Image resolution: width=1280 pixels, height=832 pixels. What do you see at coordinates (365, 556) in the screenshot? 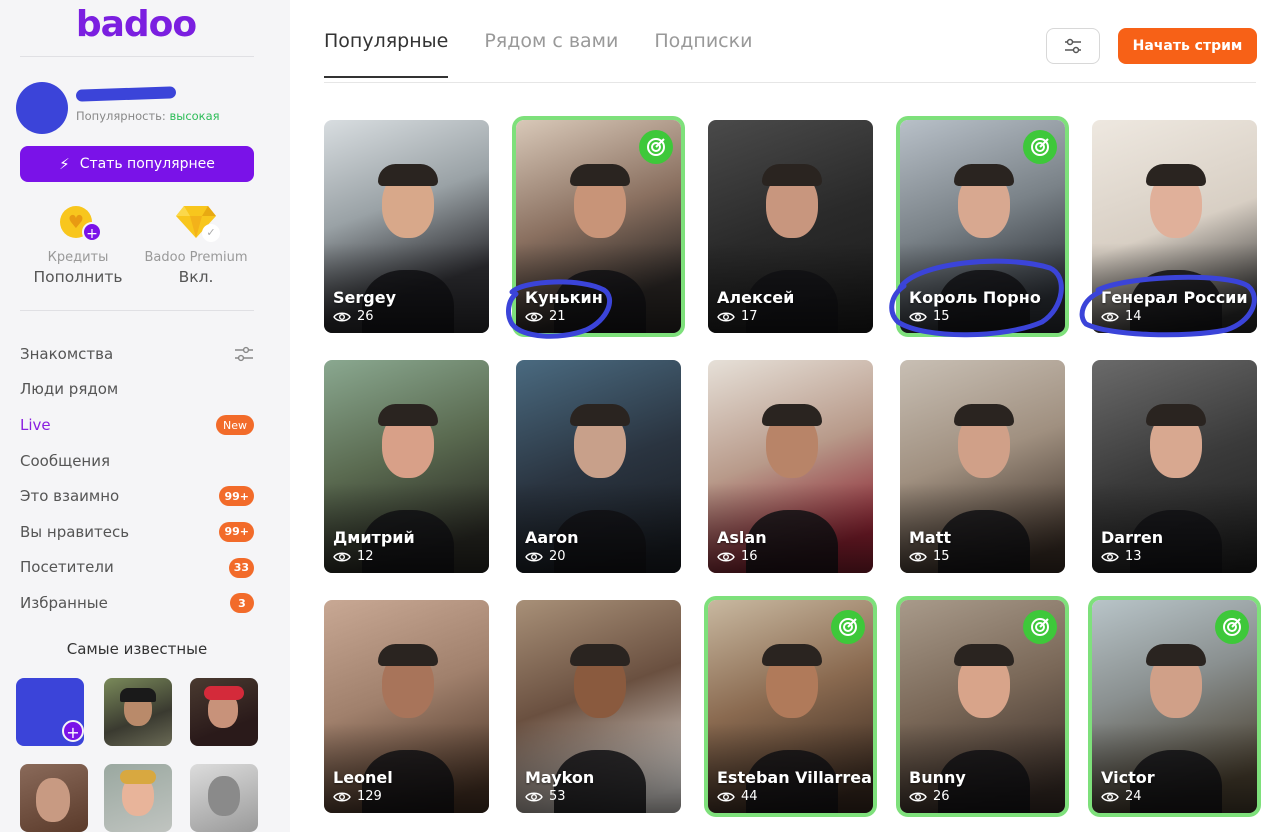
I see `view-count-value: 12` at bounding box center [365, 556].